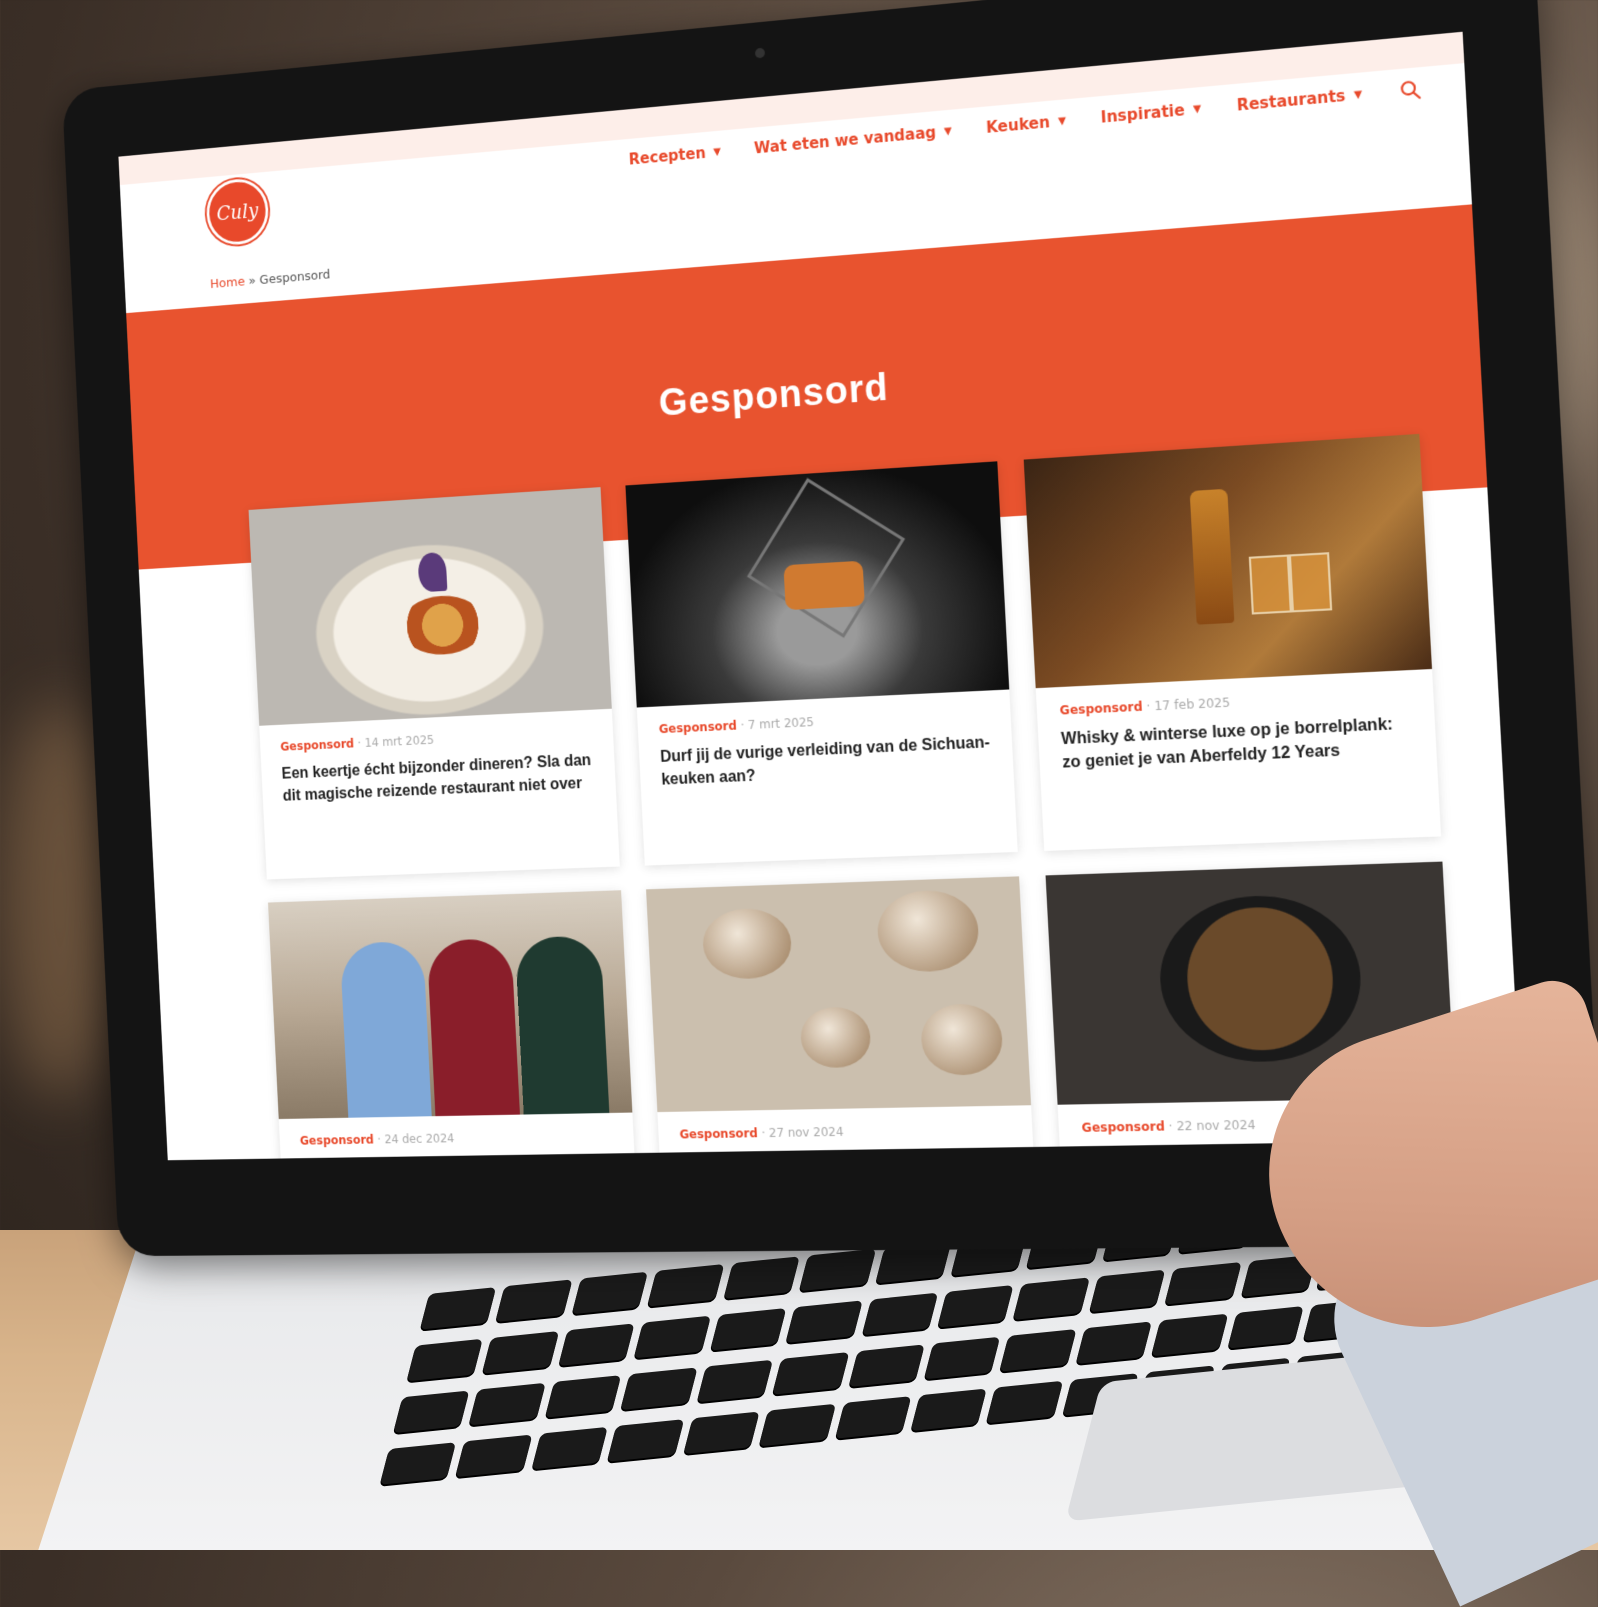 The image size is (1598, 1607). I want to click on breadcrumb-home: Home, so click(227, 283).